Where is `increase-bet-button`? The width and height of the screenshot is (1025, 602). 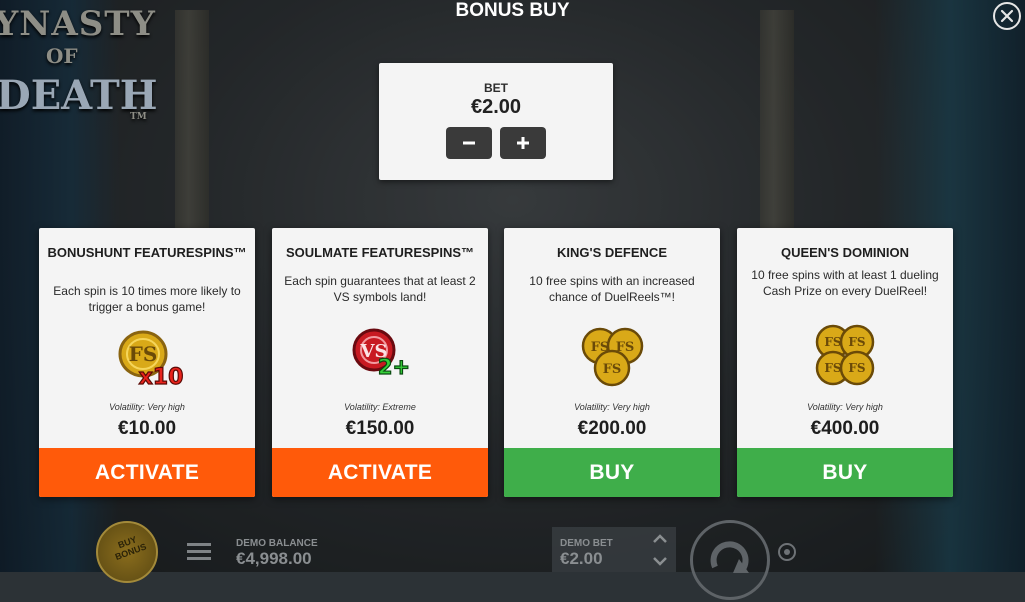
increase-bet-button is located at coordinates (523, 143).